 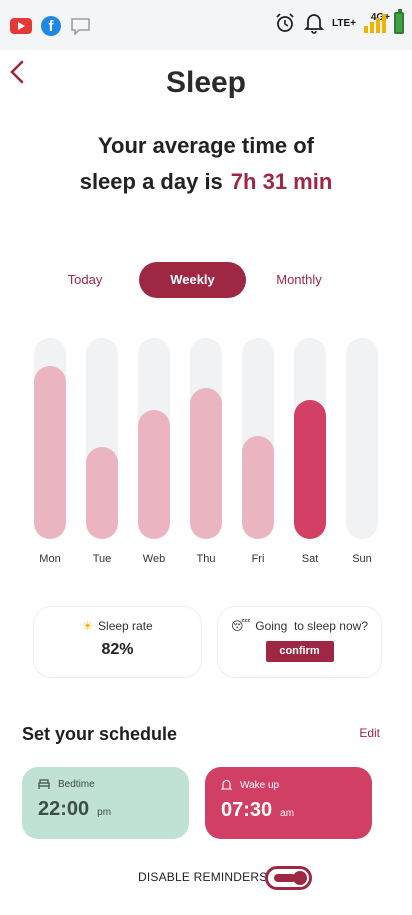 What do you see at coordinates (105, 803) in the screenshot?
I see `bedtime-card: Bedtime 22:00 pm` at bounding box center [105, 803].